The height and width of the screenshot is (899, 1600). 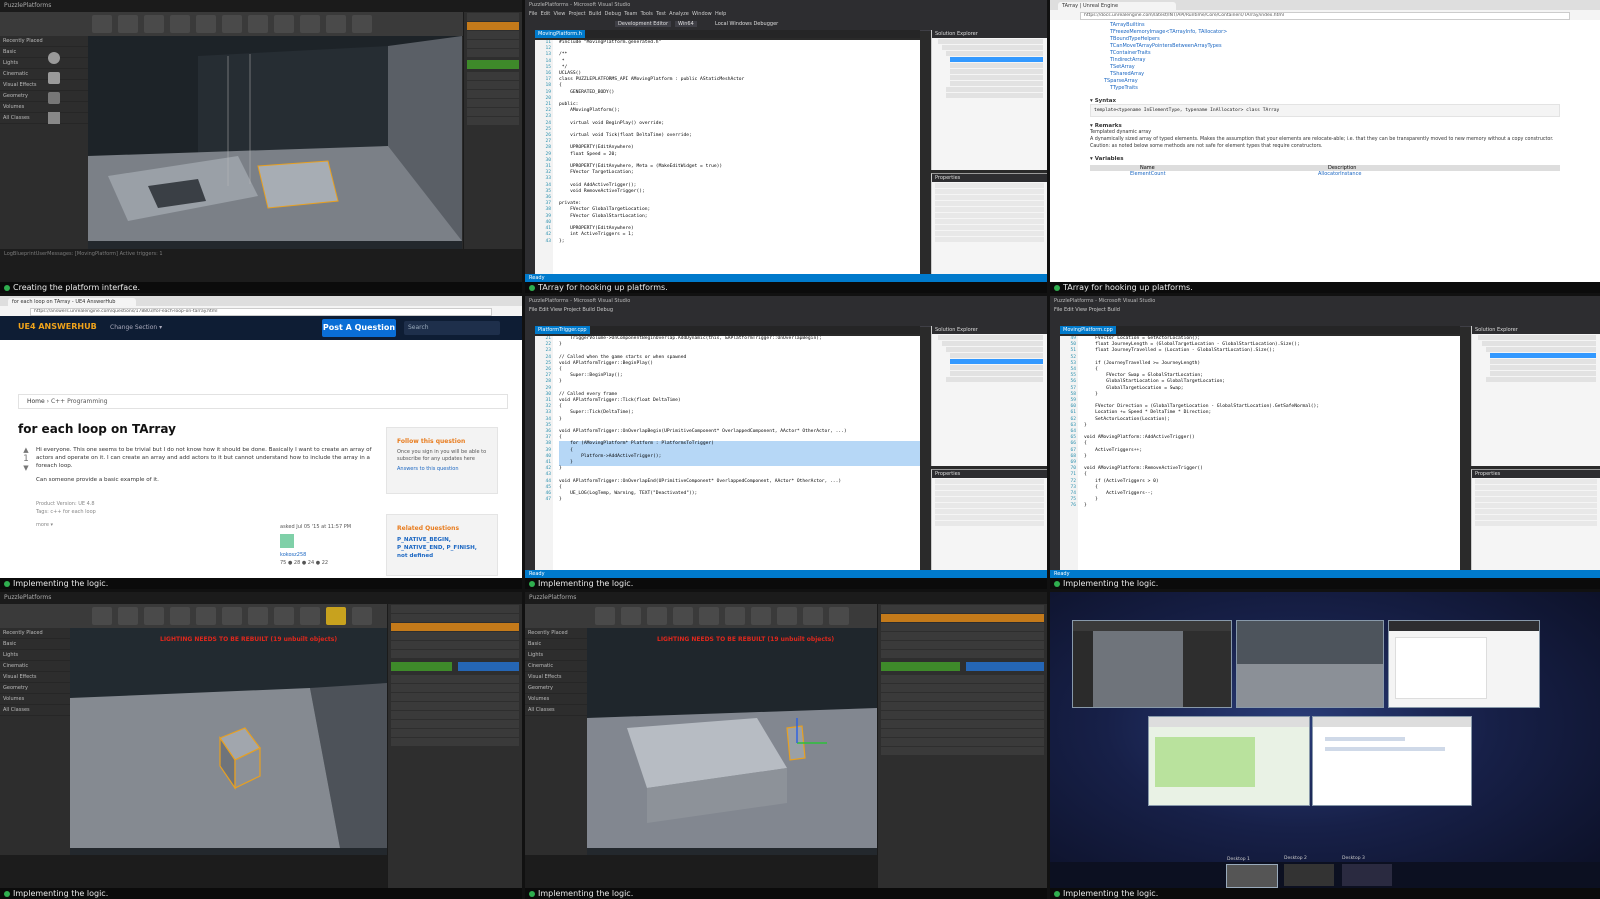 What do you see at coordinates (284, 24) in the screenshot?
I see `build-button` at bounding box center [284, 24].